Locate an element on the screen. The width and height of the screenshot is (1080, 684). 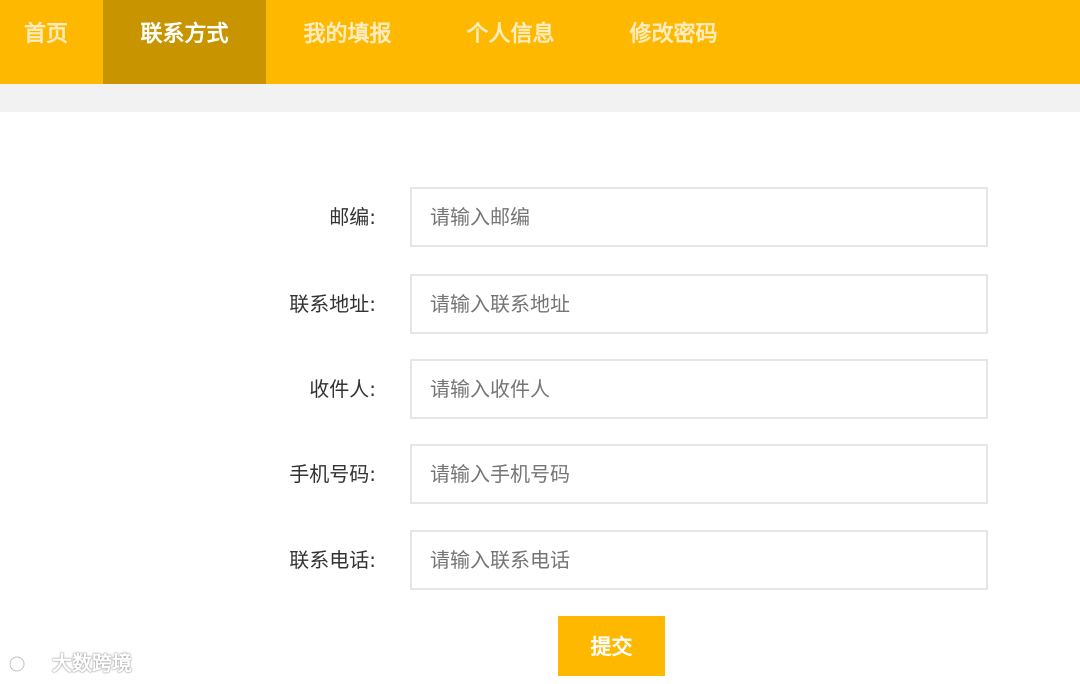
phone-input is located at coordinates (699, 560).